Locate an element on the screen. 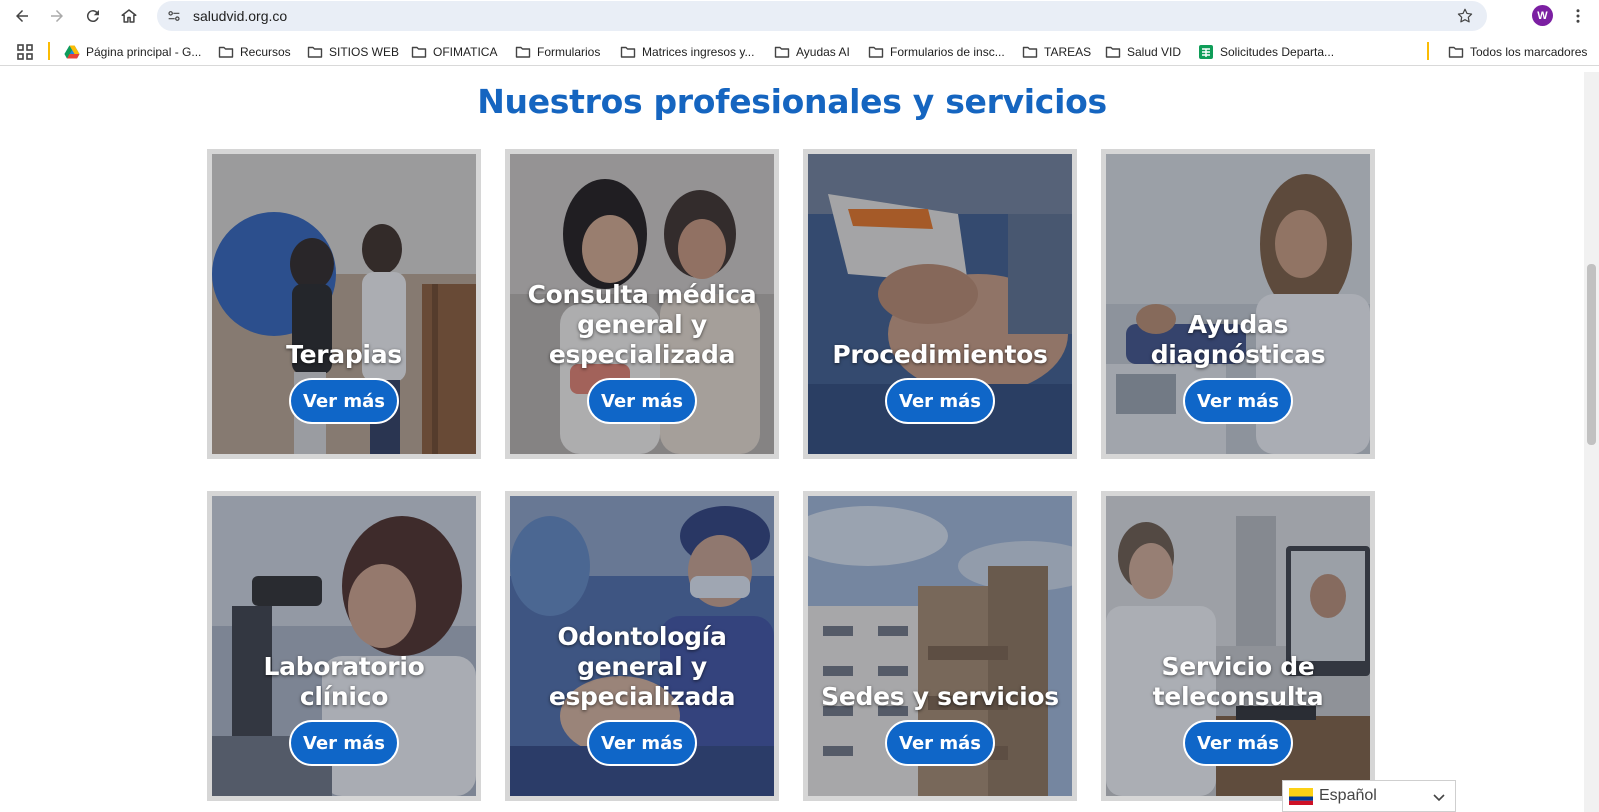 This screenshot has height=812, width=1599. page-scrollbar is located at coordinates (1591, 442).